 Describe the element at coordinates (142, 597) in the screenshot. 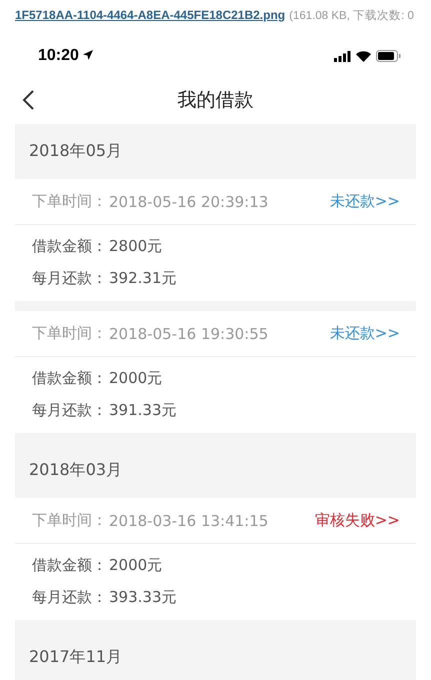

I see `detail-value: 393.33元` at that location.